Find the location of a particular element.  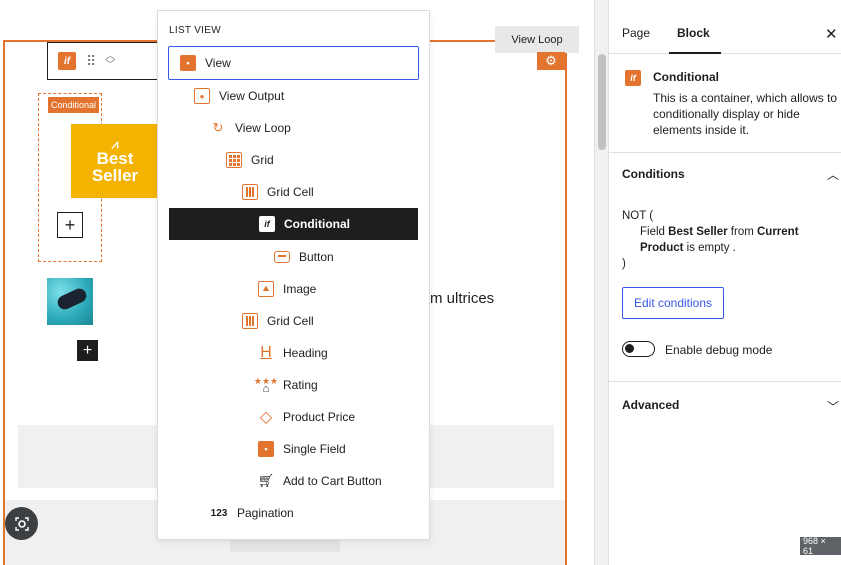

list-item-label: Add to Cart Button is located at coordinates (332, 481).